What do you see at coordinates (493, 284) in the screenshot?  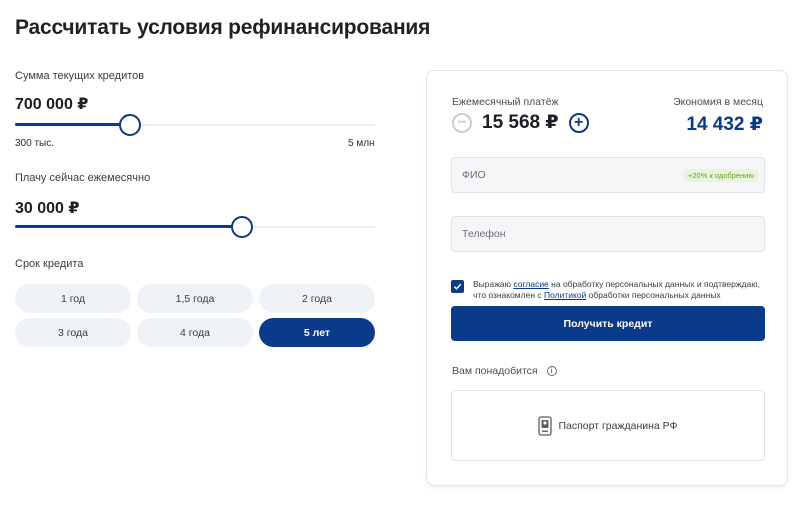 I see `consent-text-part1: Выражаю` at bounding box center [493, 284].